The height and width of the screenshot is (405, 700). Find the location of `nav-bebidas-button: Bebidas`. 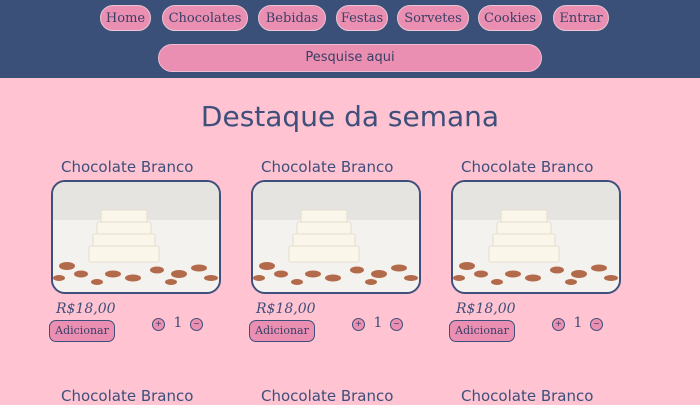

nav-bebidas-button: Bebidas is located at coordinates (292, 18).